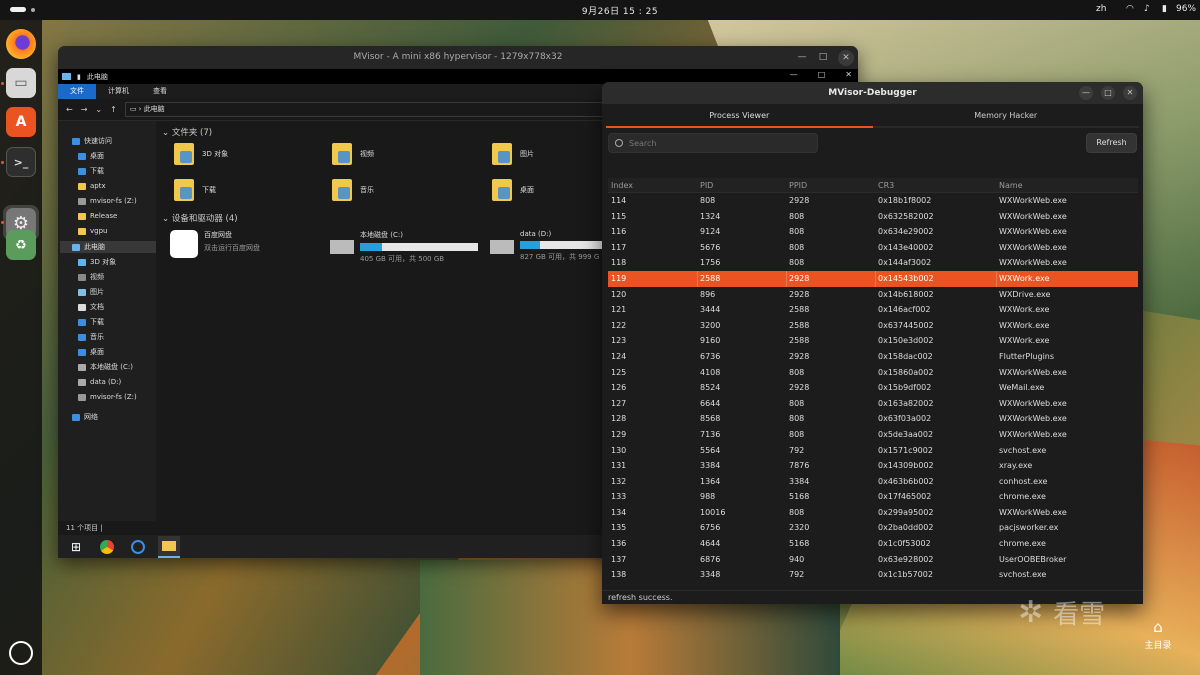 This screenshot has height=675, width=1200. What do you see at coordinates (105, 367) in the screenshot?
I see `nav-item-local-disk-c: 本地磁盘 (C:)` at bounding box center [105, 367].